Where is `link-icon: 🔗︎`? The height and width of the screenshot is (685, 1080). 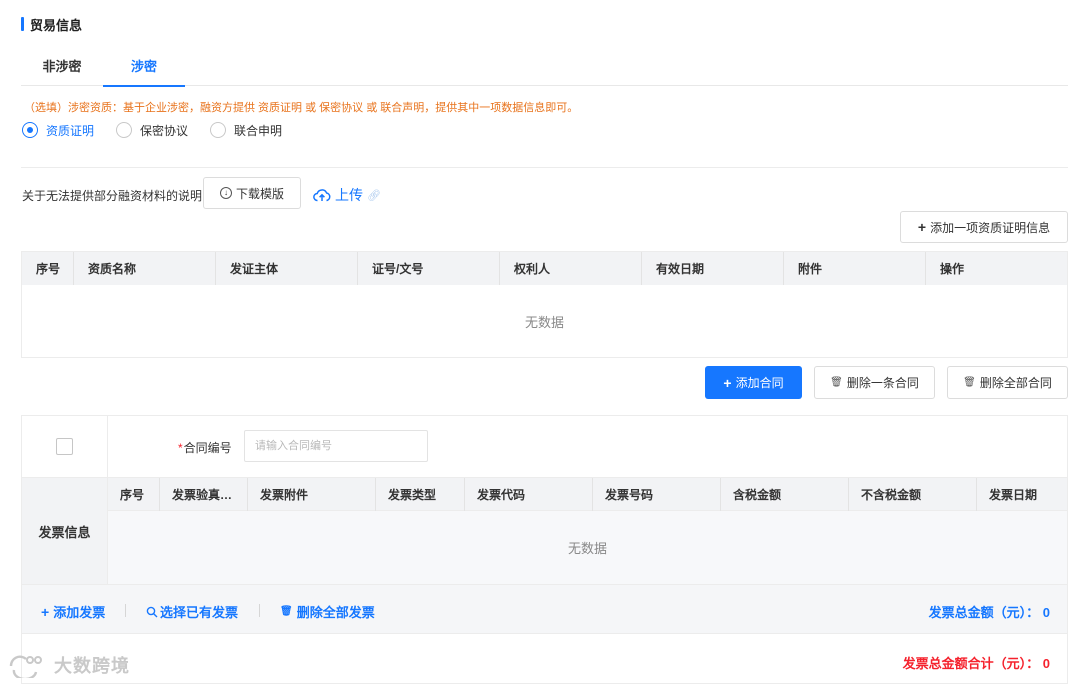
link-icon: 🔗︎ is located at coordinates (374, 195).